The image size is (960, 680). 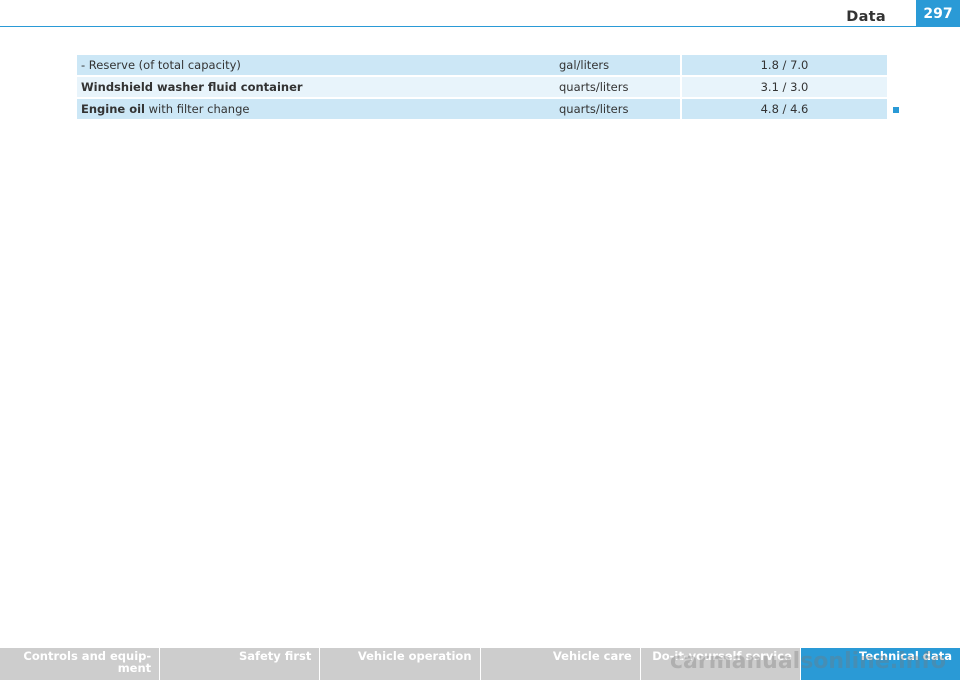 I want to click on header-rule, so click(x=458, y=26).